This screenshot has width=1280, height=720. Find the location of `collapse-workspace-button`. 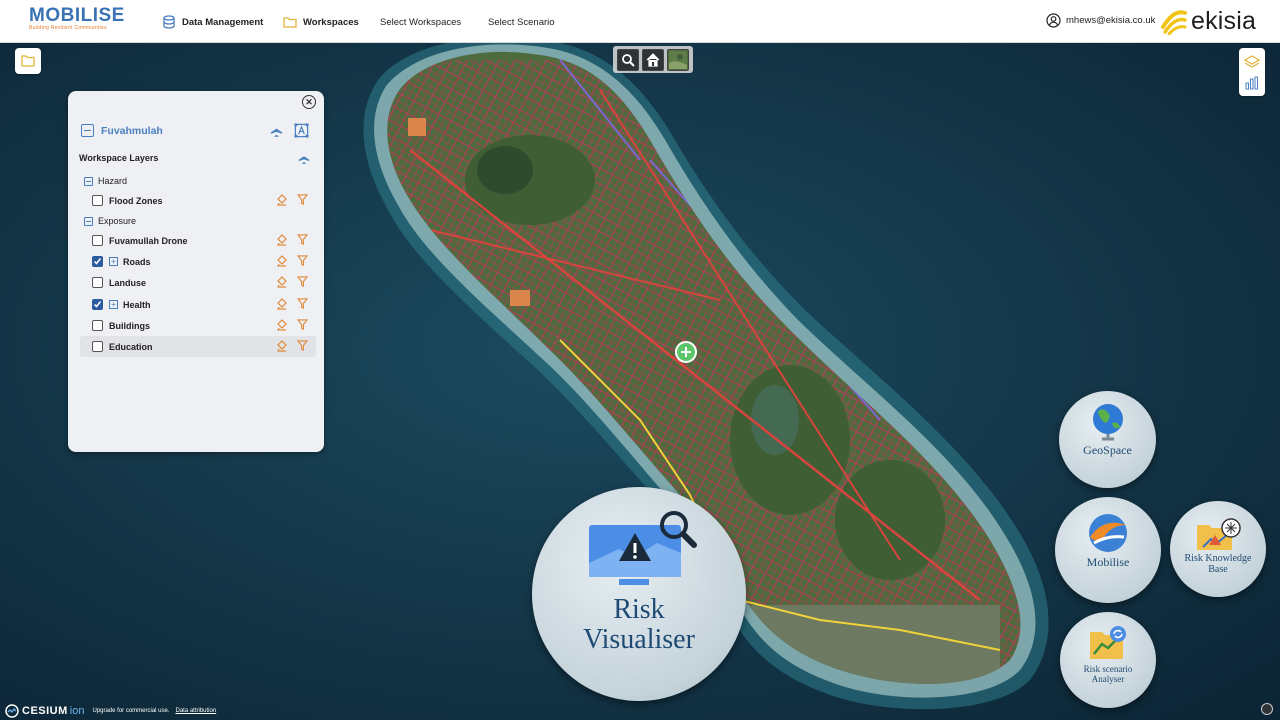

collapse-workspace-button is located at coordinates (87, 130).